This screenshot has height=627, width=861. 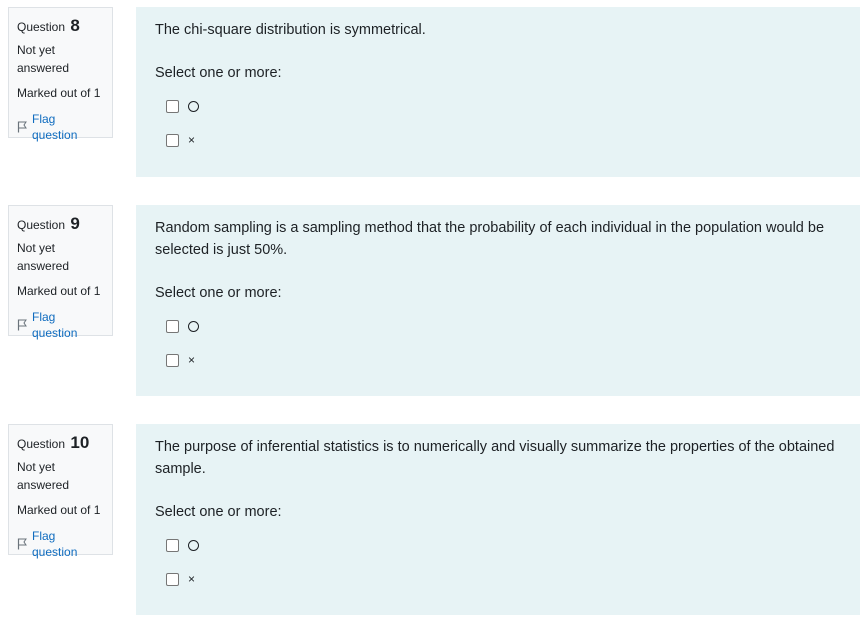 I want to click on question-number: Question 8, so click(x=60, y=26).